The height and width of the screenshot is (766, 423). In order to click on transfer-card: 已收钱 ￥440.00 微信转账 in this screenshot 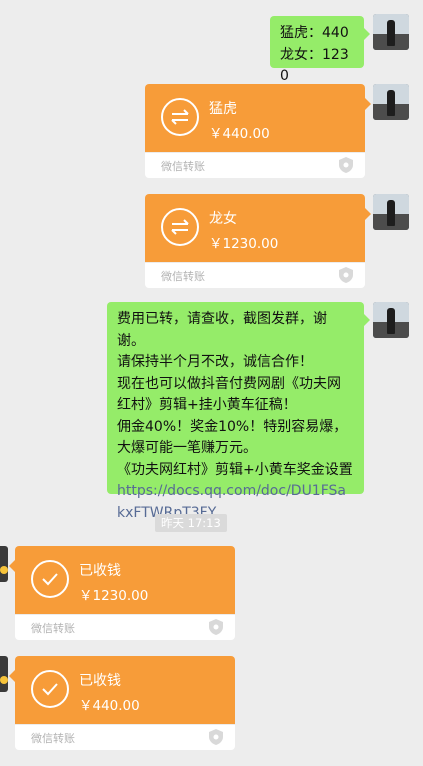, I will do `click(122, 703)`.